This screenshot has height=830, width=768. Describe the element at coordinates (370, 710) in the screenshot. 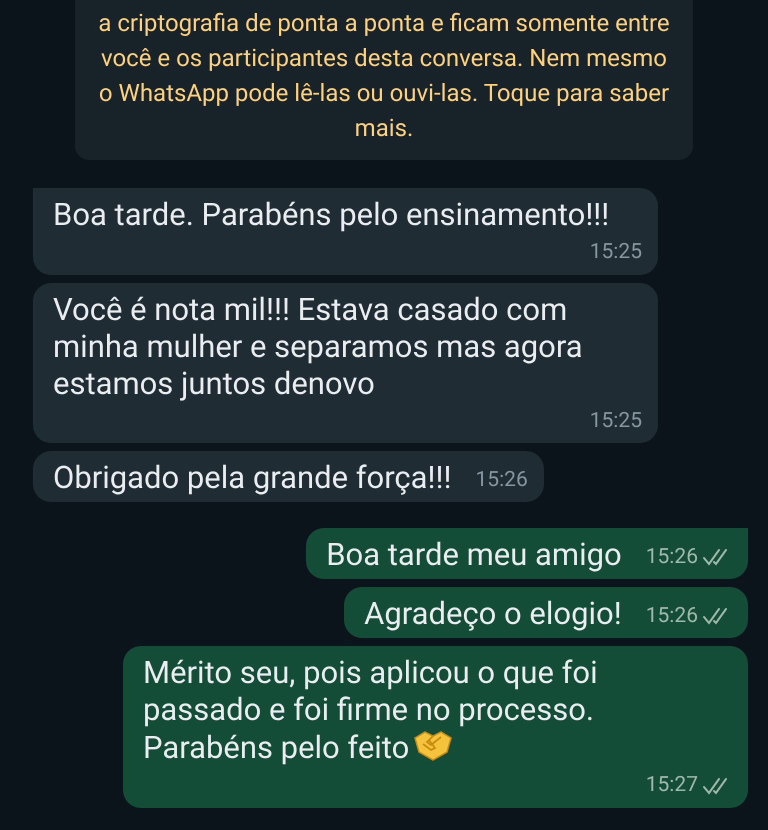

I see `message-text: Mérito seu, pois aplicou o que foi passado e foi firme no processo. Parabéns pelo feito` at that location.